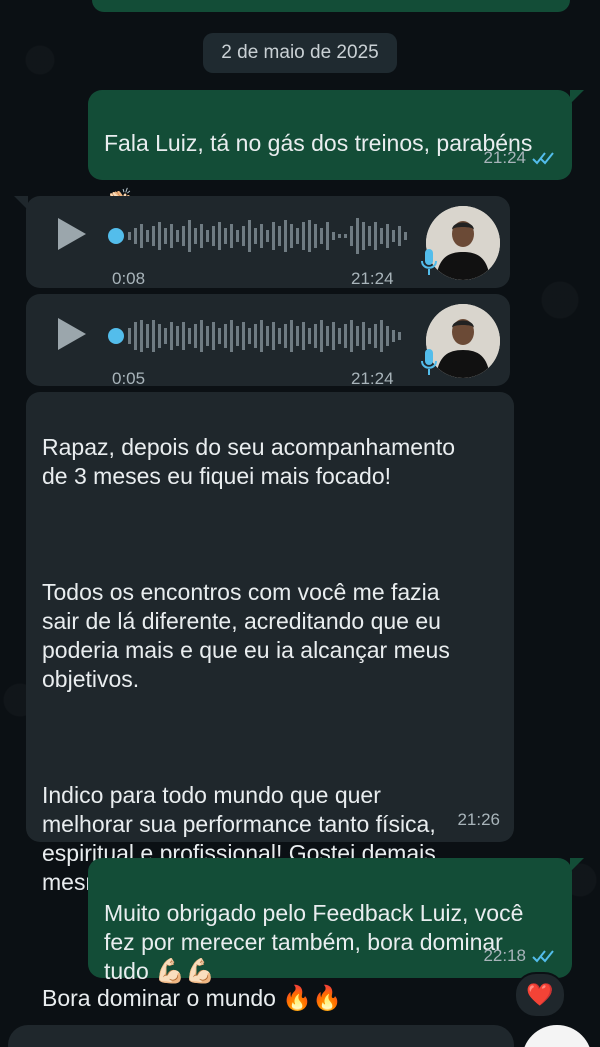 This screenshot has height=1047, width=600. Describe the element at coordinates (557, 1036) in the screenshot. I see `send-voice-button` at that location.